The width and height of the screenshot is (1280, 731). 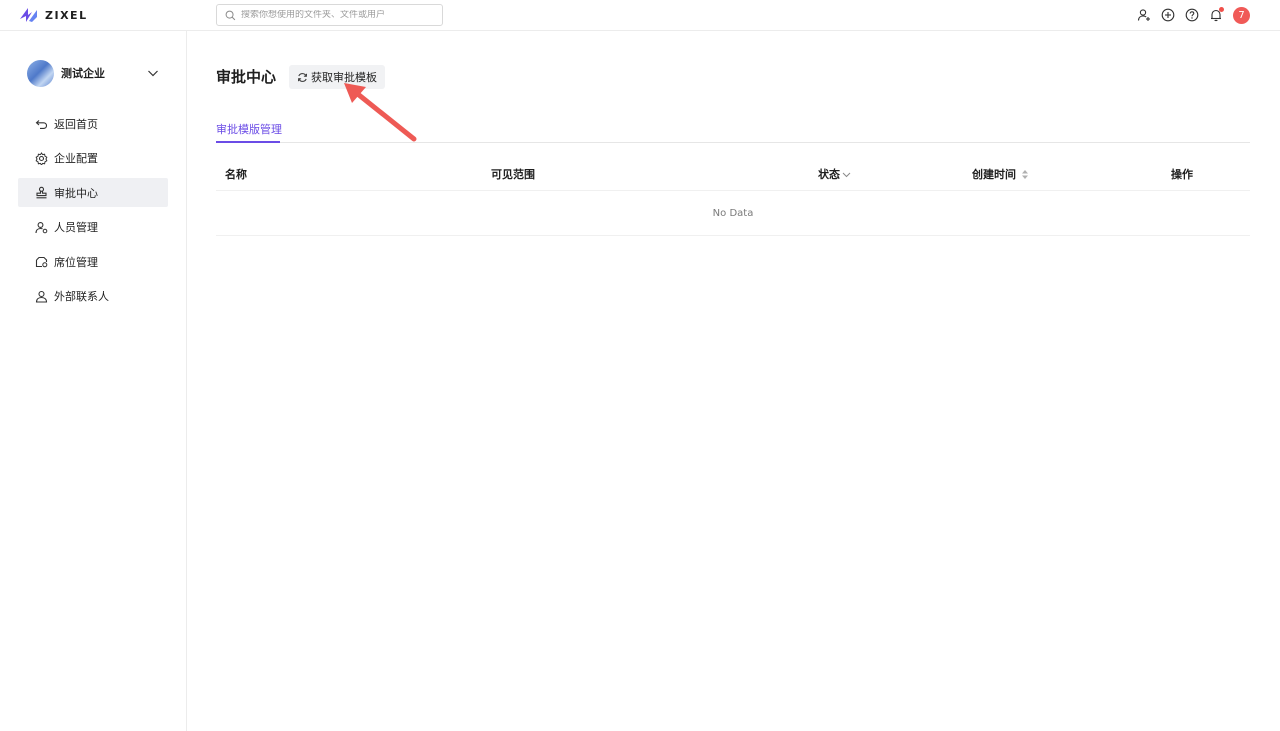 What do you see at coordinates (41, 296) in the screenshot?
I see `contacts-icon` at bounding box center [41, 296].